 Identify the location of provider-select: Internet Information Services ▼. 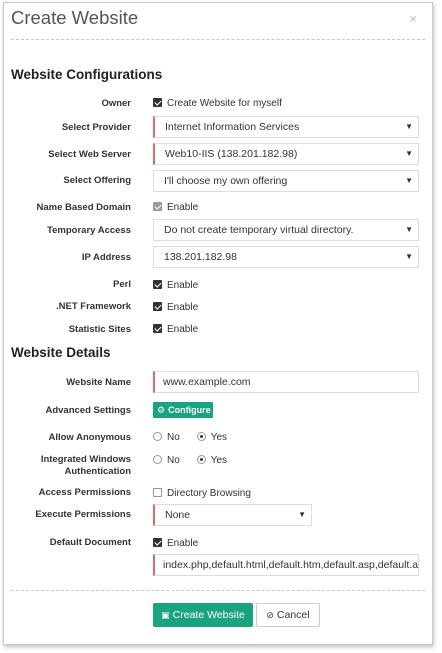
(286, 127).